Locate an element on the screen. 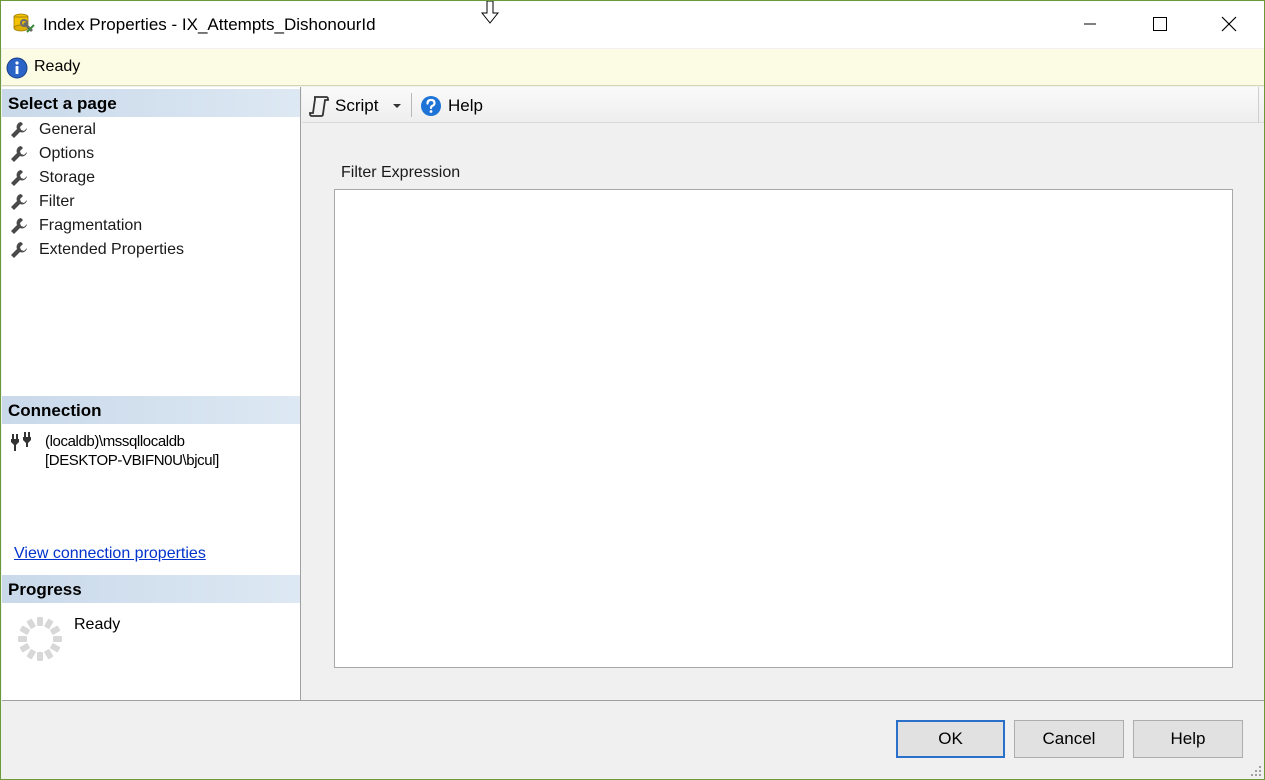 This screenshot has height=780, width=1265. close-button is located at coordinates (1228, 24).